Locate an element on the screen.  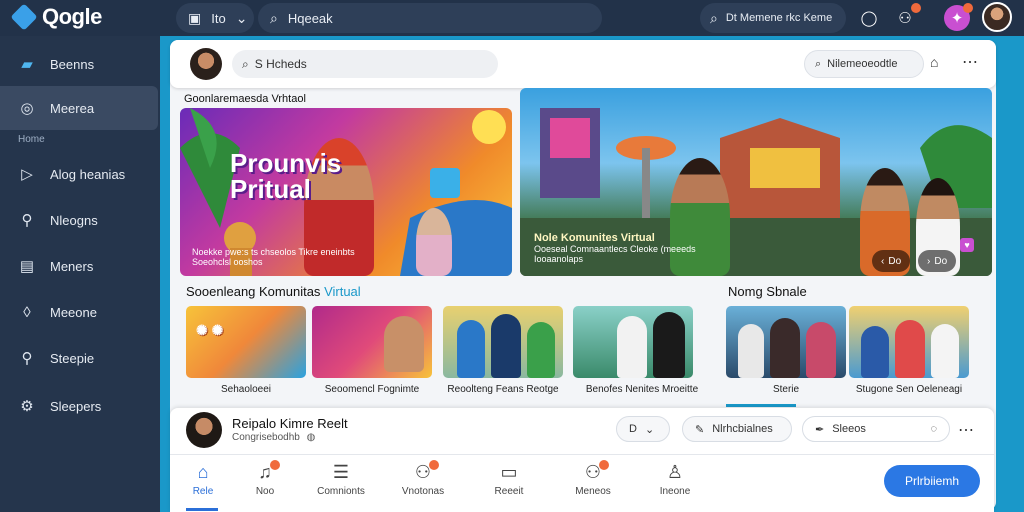
feed-search-text: S Hcheds is located at coordinates (280, 64).